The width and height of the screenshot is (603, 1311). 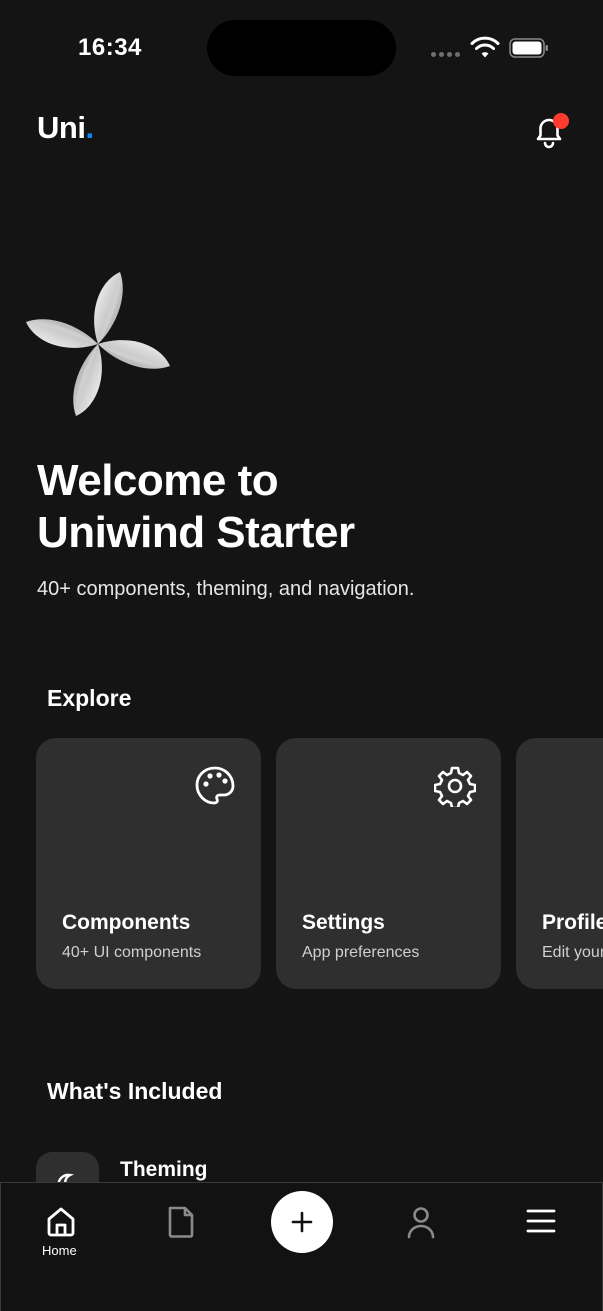 What do you see at coordinates (215, 785) in the screenshot?
I see `palette-icon` at bounding box center [215, 785].